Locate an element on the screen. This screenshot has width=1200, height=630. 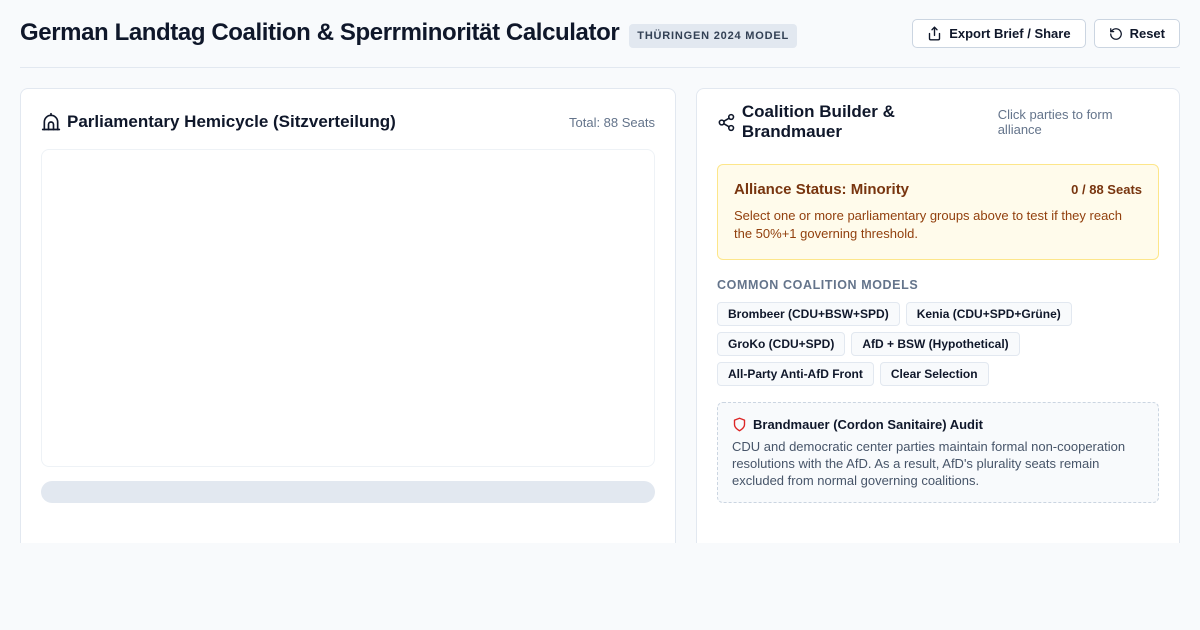
shield-icon is located at coordinates (739, 424).